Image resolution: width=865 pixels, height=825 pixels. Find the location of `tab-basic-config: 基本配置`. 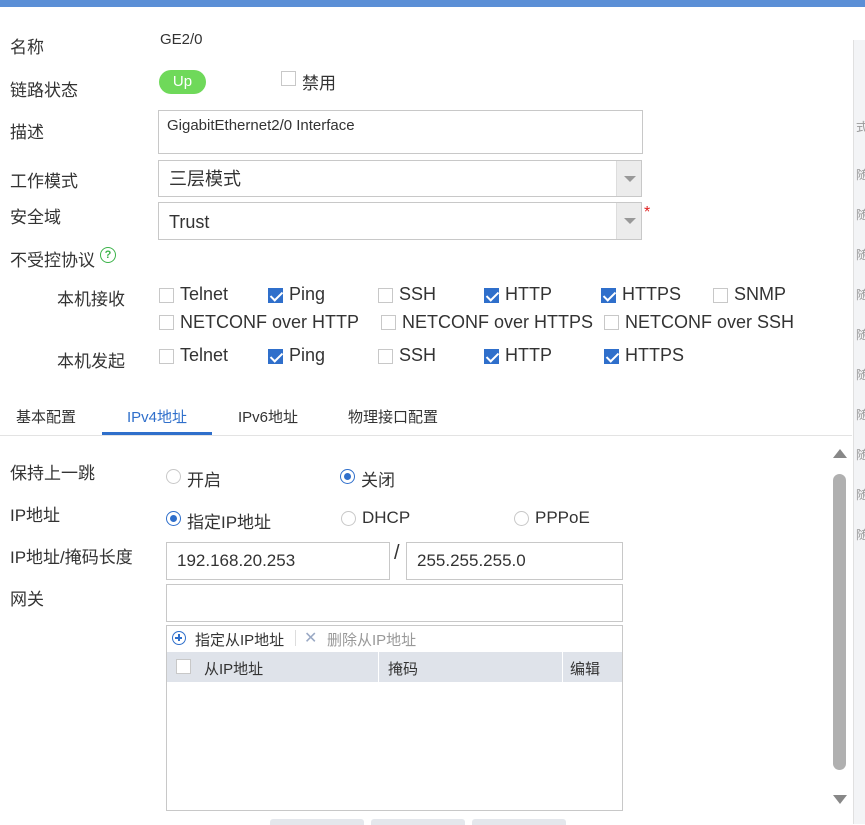

tab-basic-config: 基本配置 is located at coordinates (46, 416).